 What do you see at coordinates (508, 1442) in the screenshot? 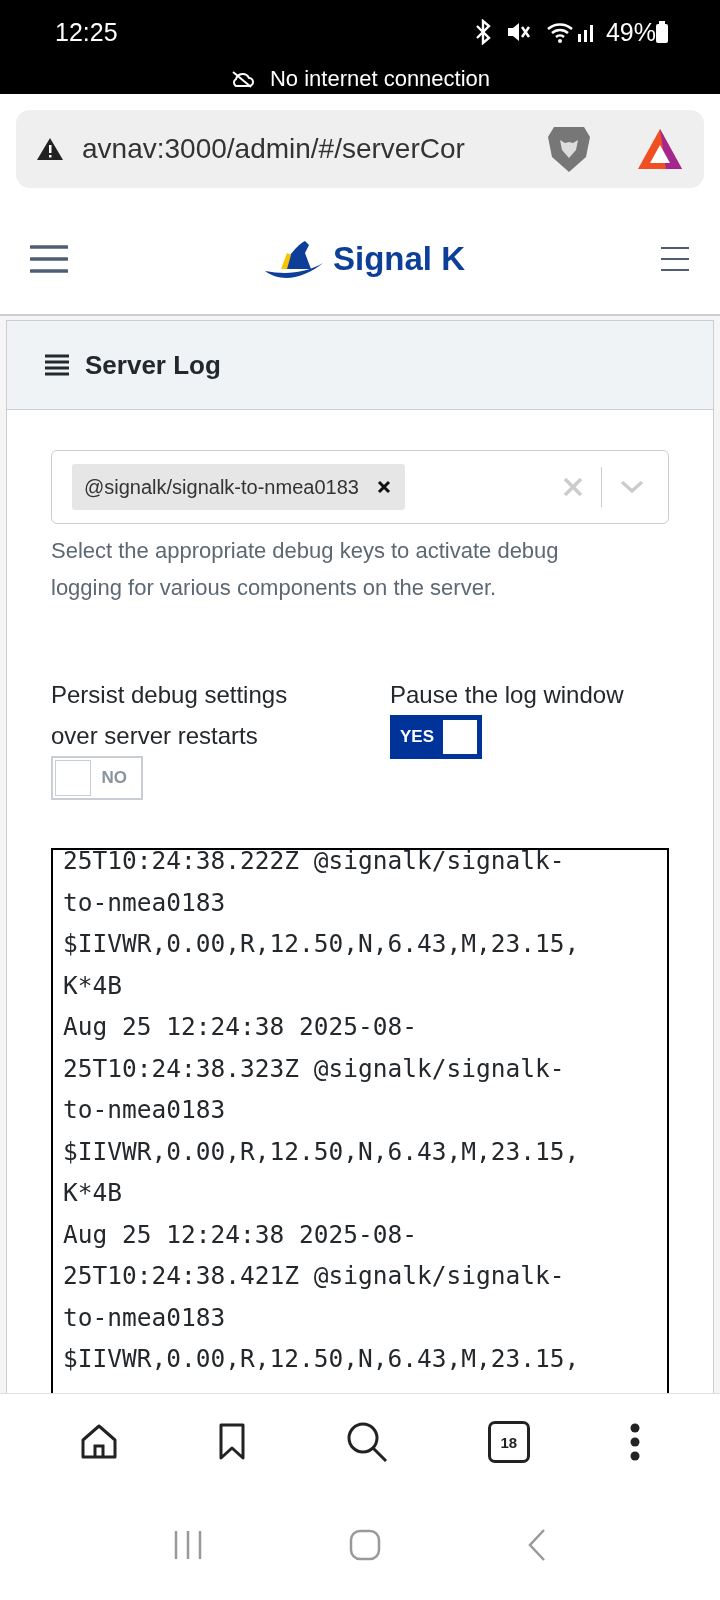
I see `tab-count: 18` at bounding box center [508, 1442].